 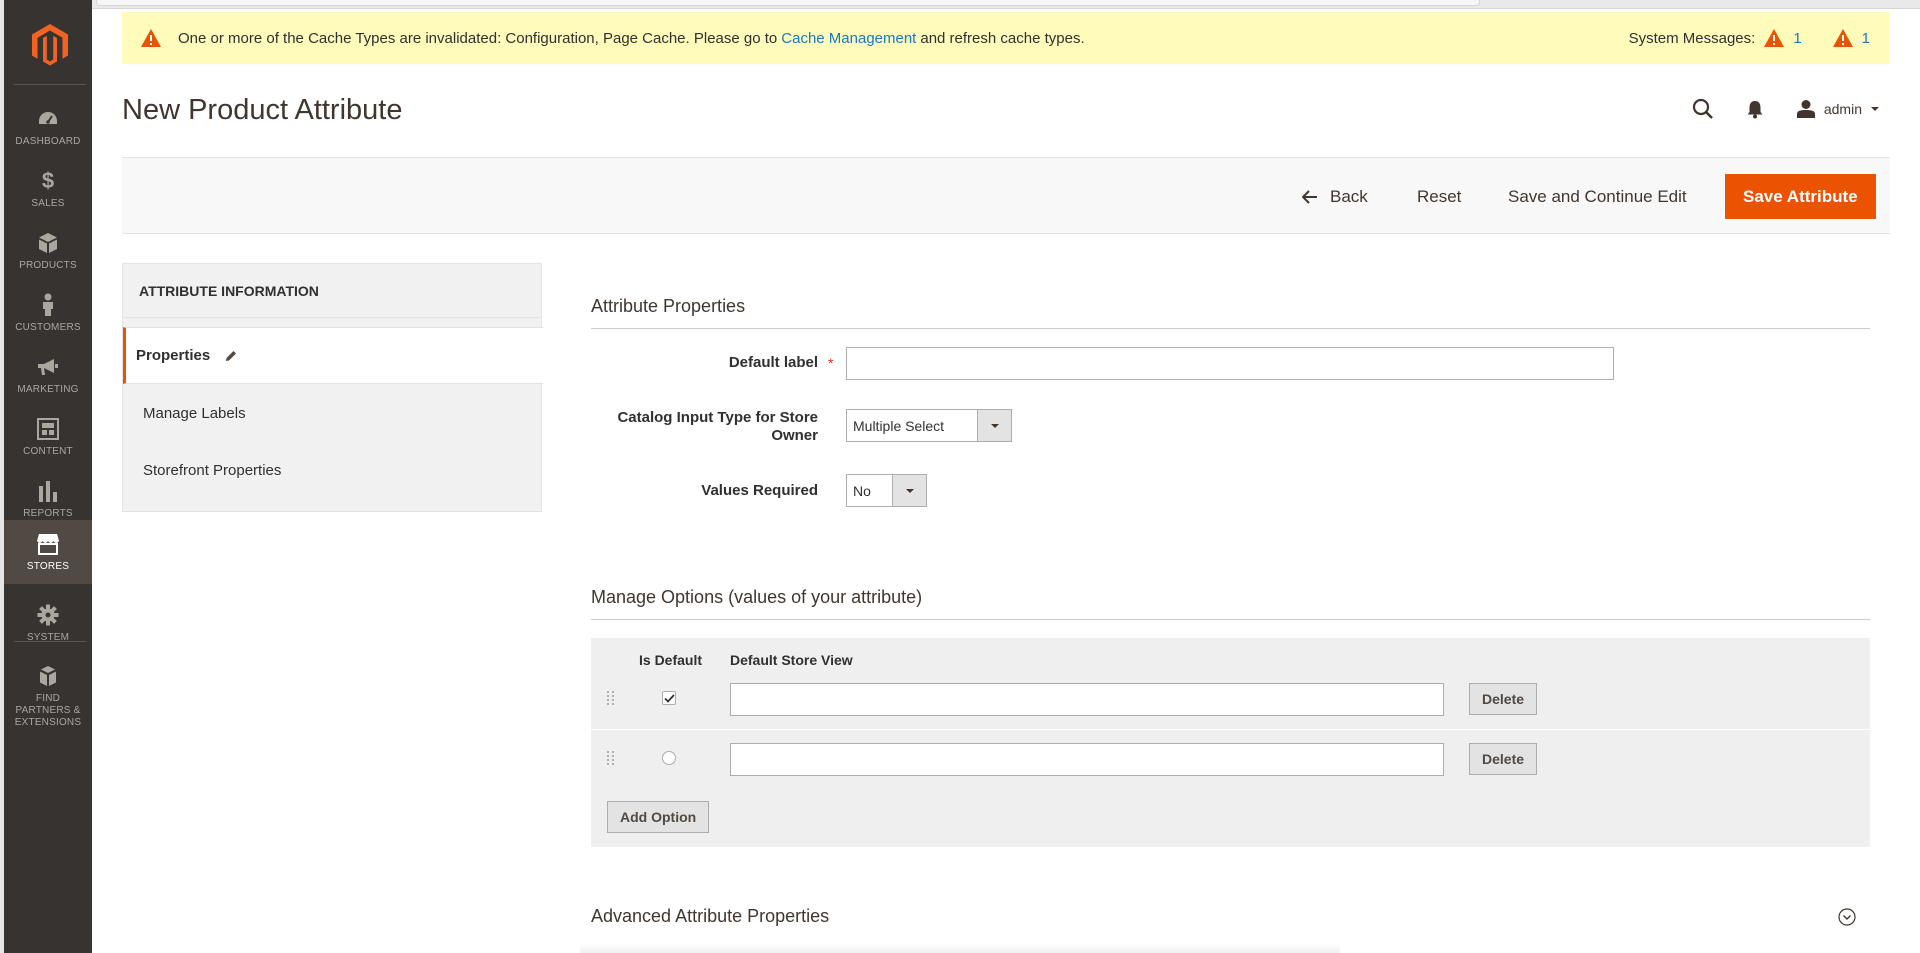 What do you see at coordinates (48, 691) in the screenshot?
I see `nav-find-partners: FIND PARTNERS & EXTENSIONS` at bounding box center [48, 691].